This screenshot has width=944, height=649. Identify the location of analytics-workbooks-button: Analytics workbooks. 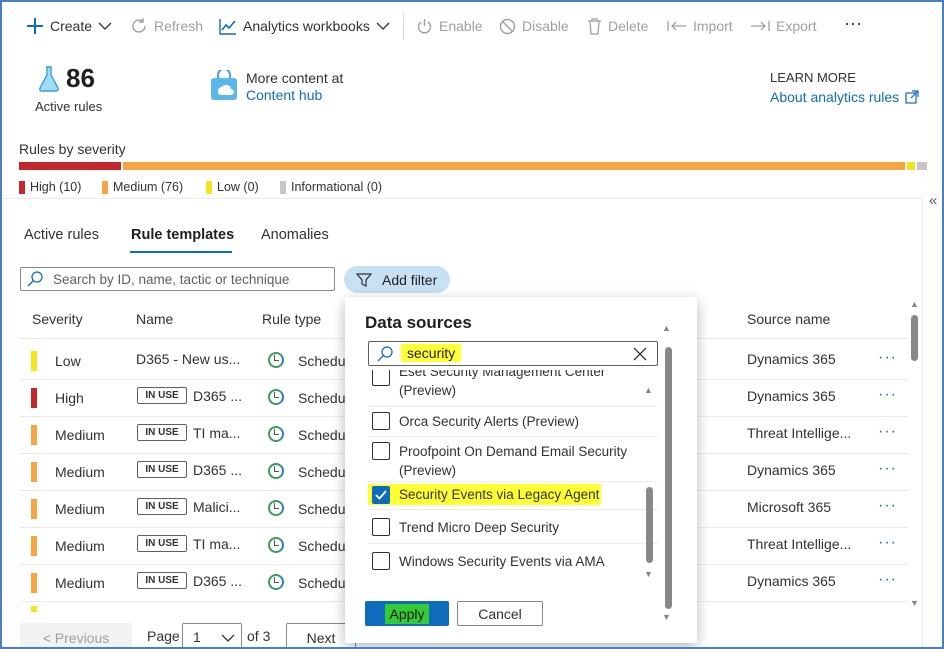
(304, 26).